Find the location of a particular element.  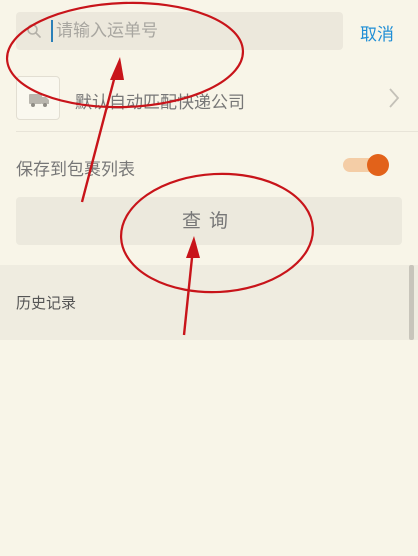

text-cursor is located at coordinates (52, 31).